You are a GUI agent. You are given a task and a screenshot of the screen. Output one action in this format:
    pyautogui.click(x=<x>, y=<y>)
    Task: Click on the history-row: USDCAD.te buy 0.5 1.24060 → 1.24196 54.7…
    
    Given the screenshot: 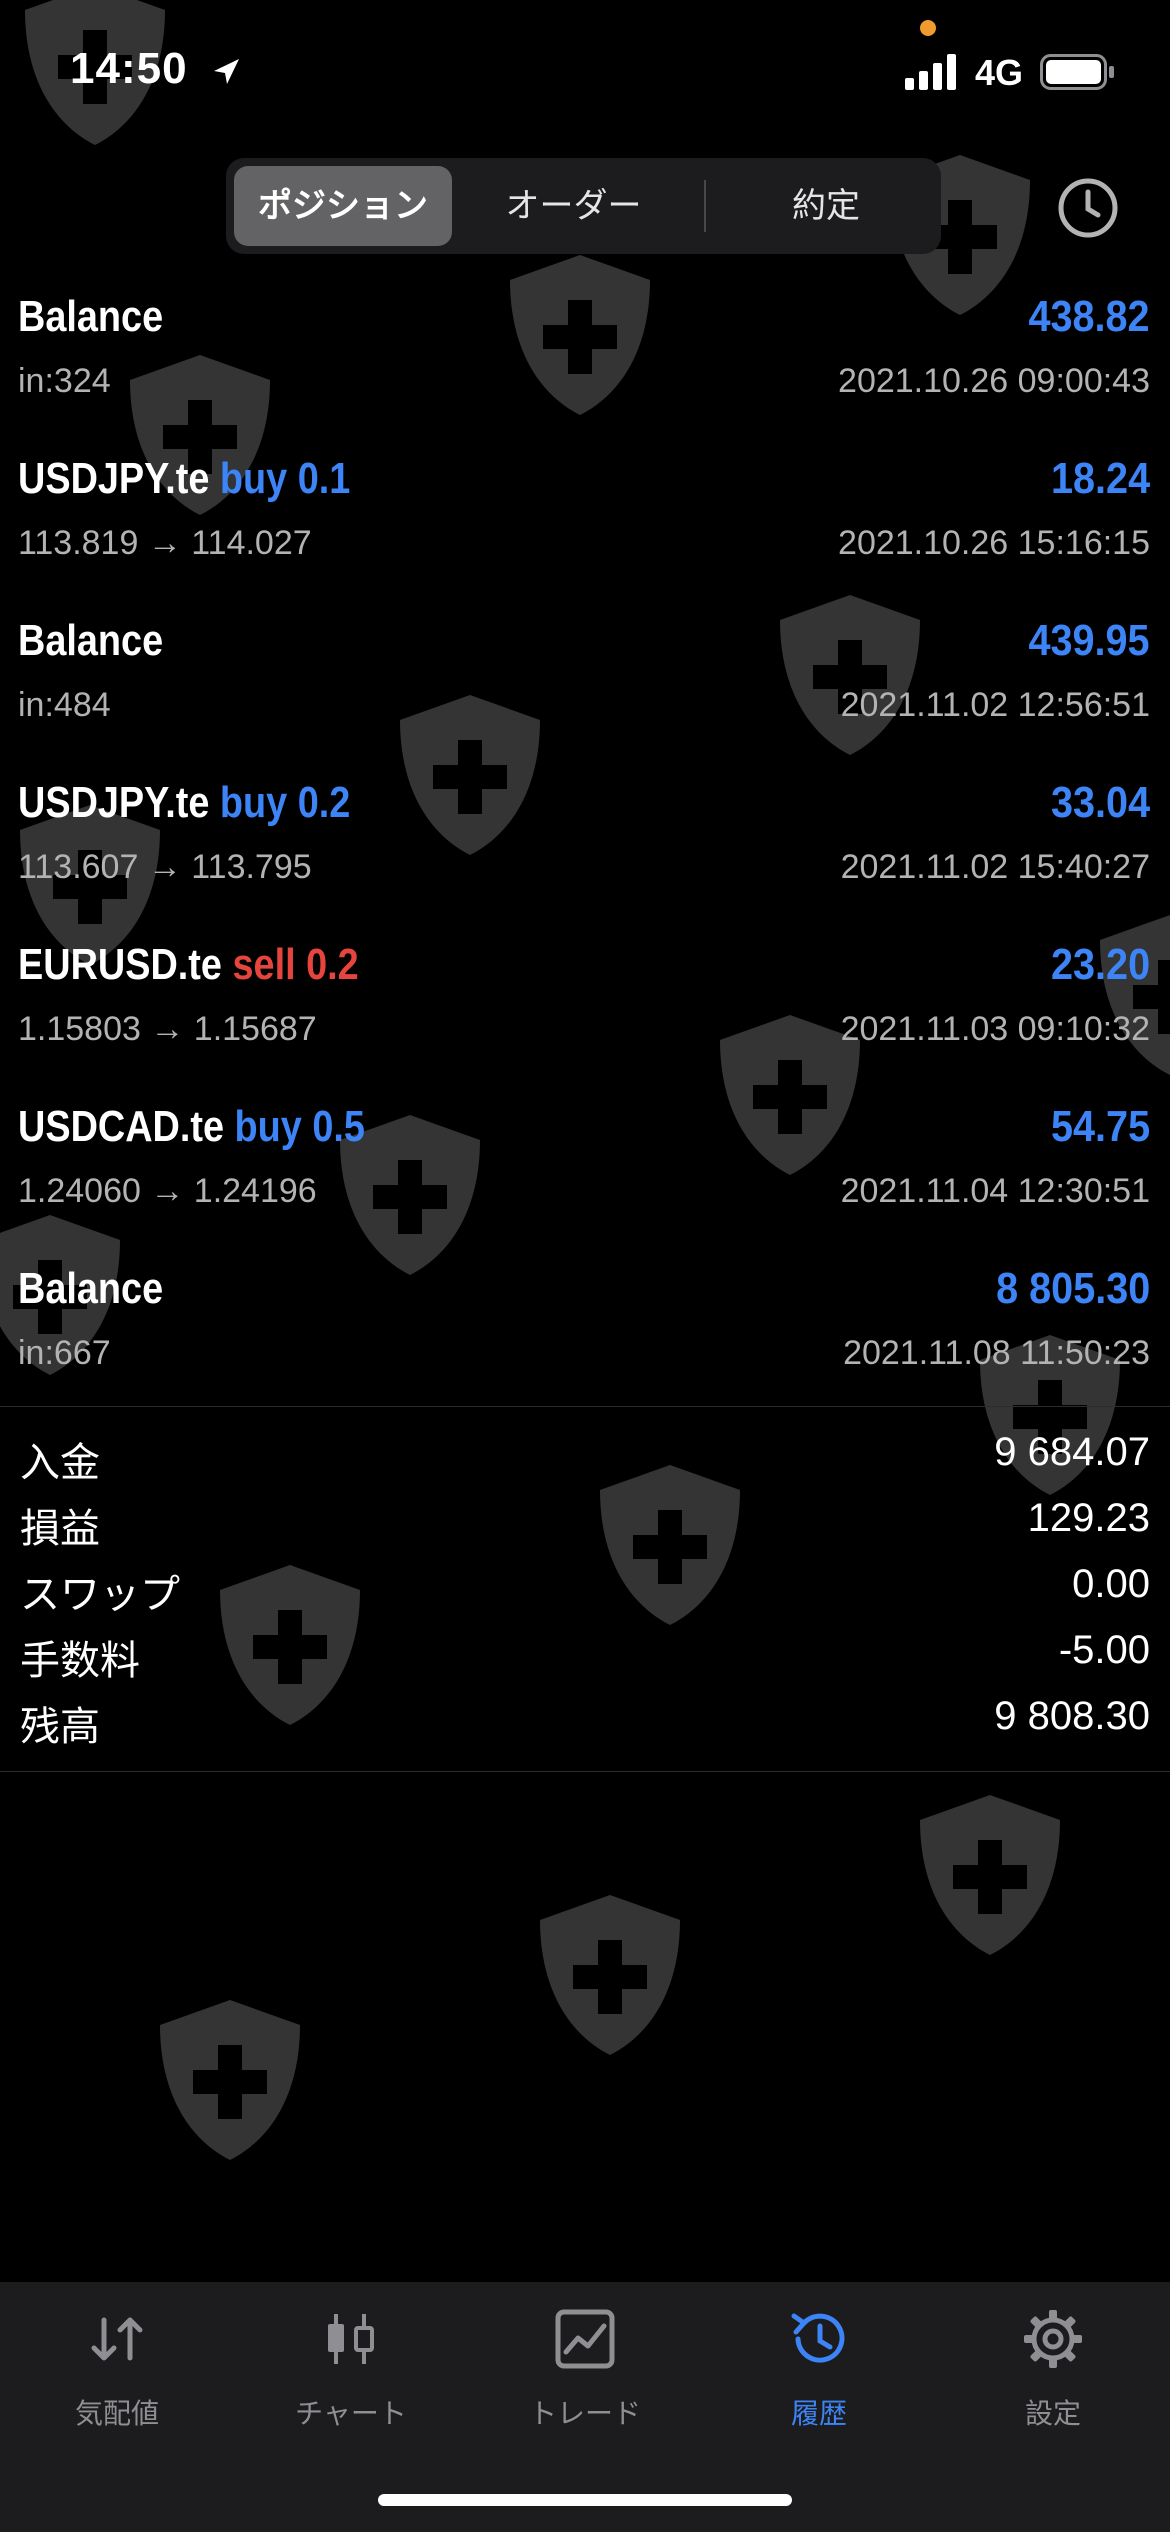 What is the action you would take?
    pyautogui.click(x=585, y=1183)
    